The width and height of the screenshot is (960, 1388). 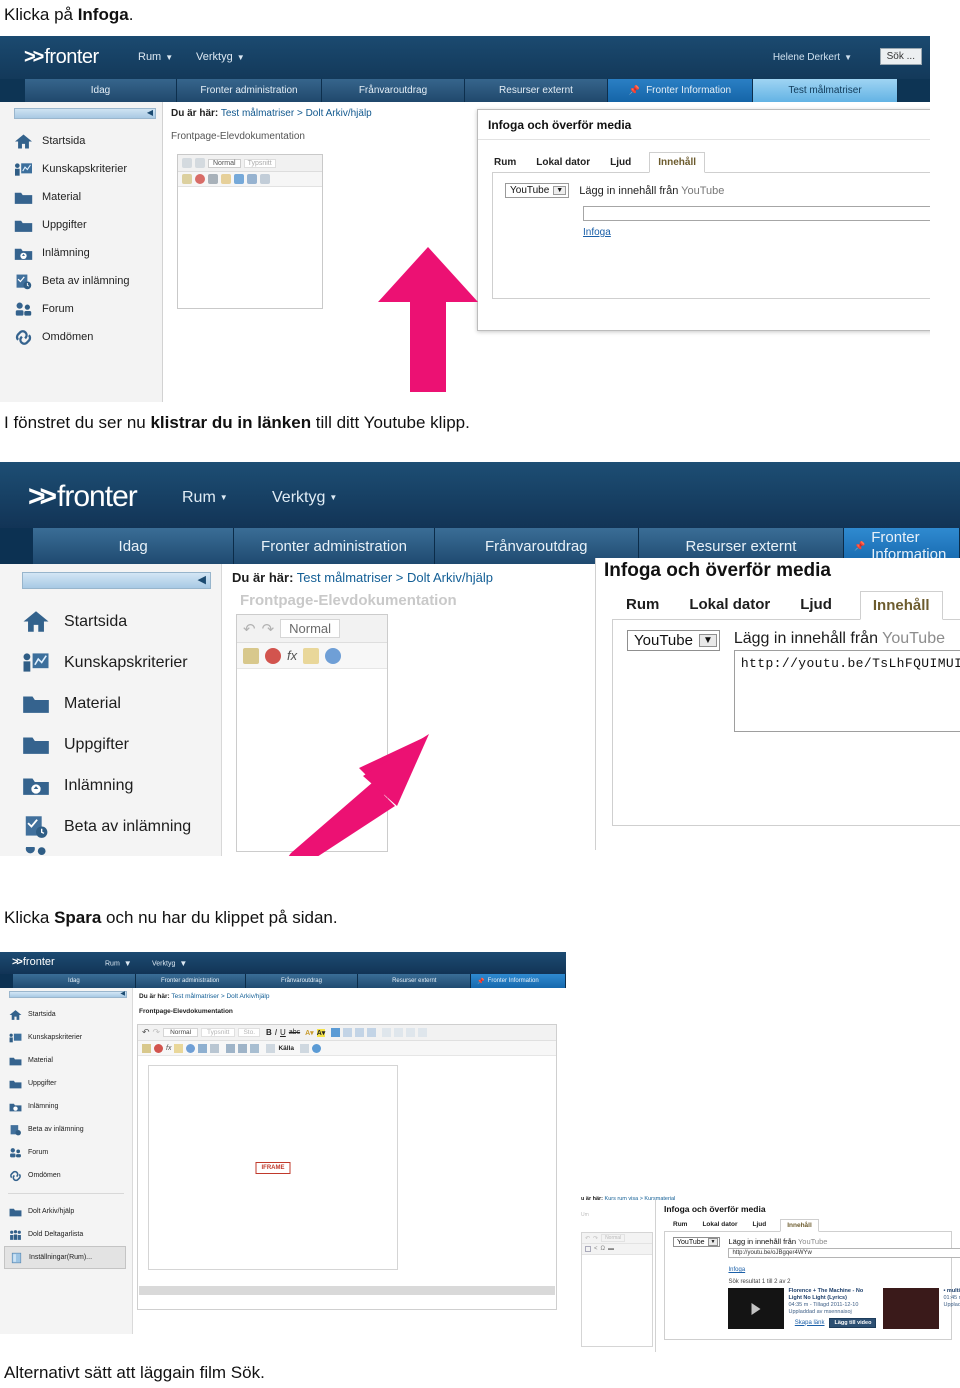 I want to click on find-icon, so click(x=231, y=1048).